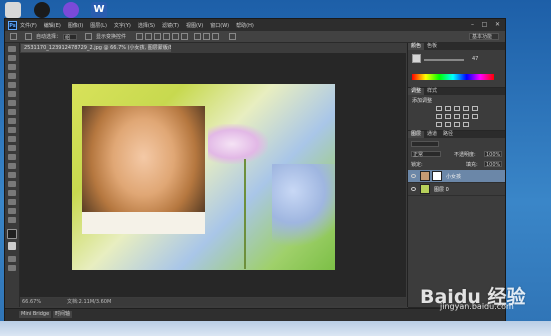 The width and height of the screenshot is (551, 336). What do you see at coordinates (12, 121) in the screenshot?
I see `clone-stamp-tool-icon` at bounding box center [12, 121].